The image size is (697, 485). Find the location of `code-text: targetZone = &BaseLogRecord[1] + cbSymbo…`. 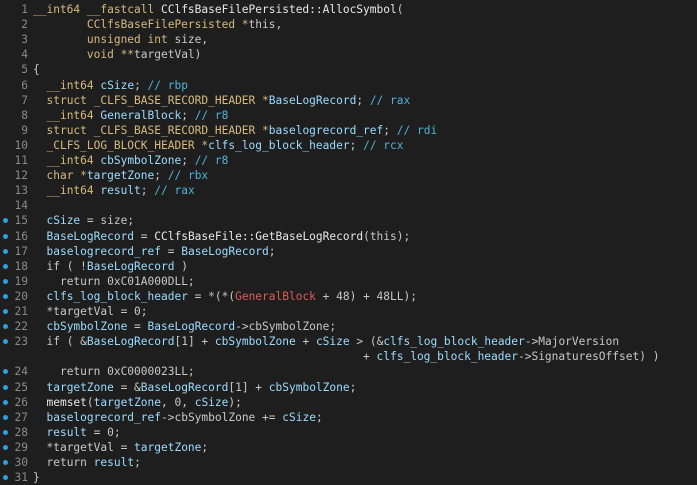

code-text: targetZone = &BaseLogRecord[1] + cbSymbo… is located at coordinates (194, 387).